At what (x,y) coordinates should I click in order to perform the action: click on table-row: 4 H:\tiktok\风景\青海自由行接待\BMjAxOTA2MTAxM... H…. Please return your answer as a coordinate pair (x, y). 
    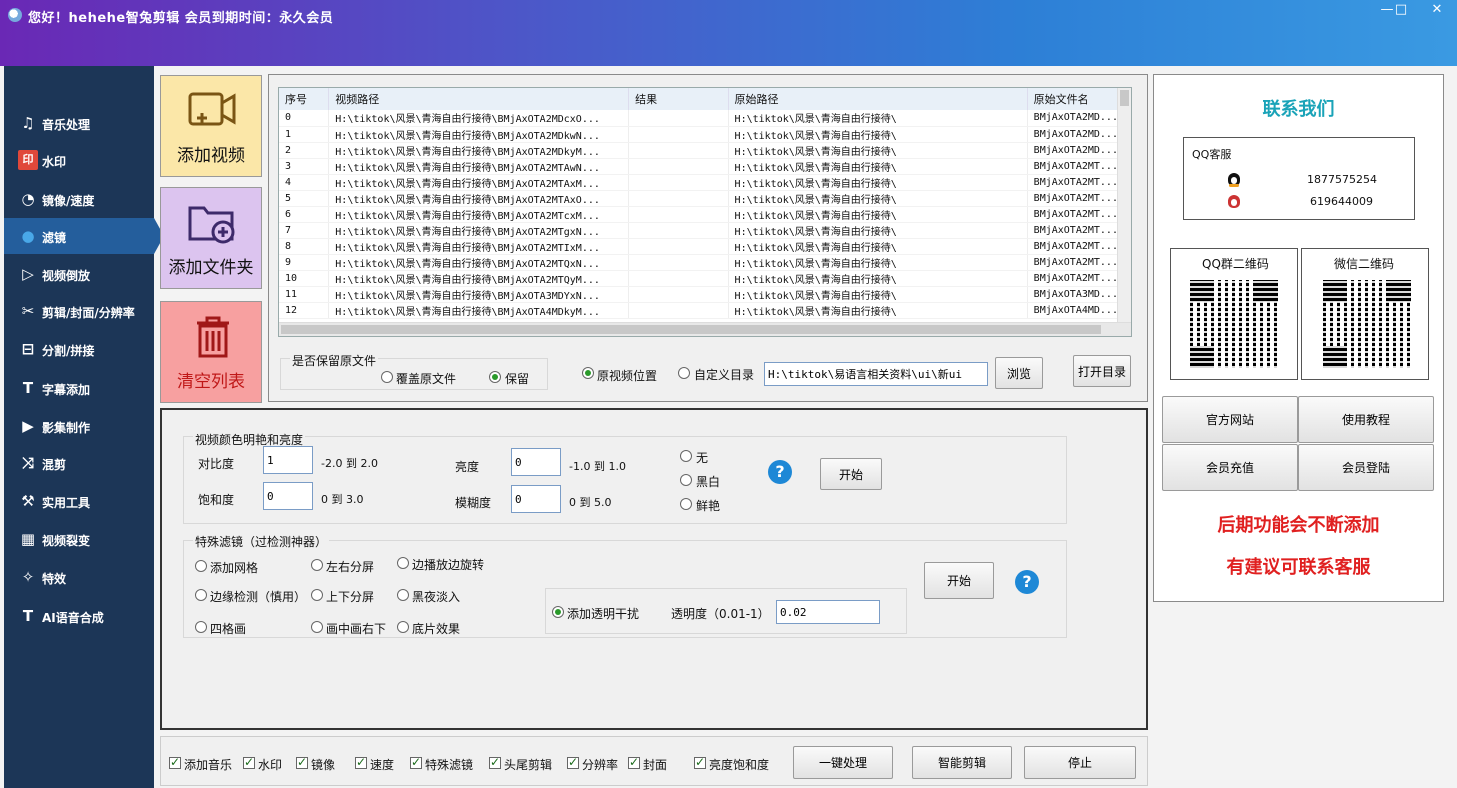
    Looking at the image, I should click on (699, 182).